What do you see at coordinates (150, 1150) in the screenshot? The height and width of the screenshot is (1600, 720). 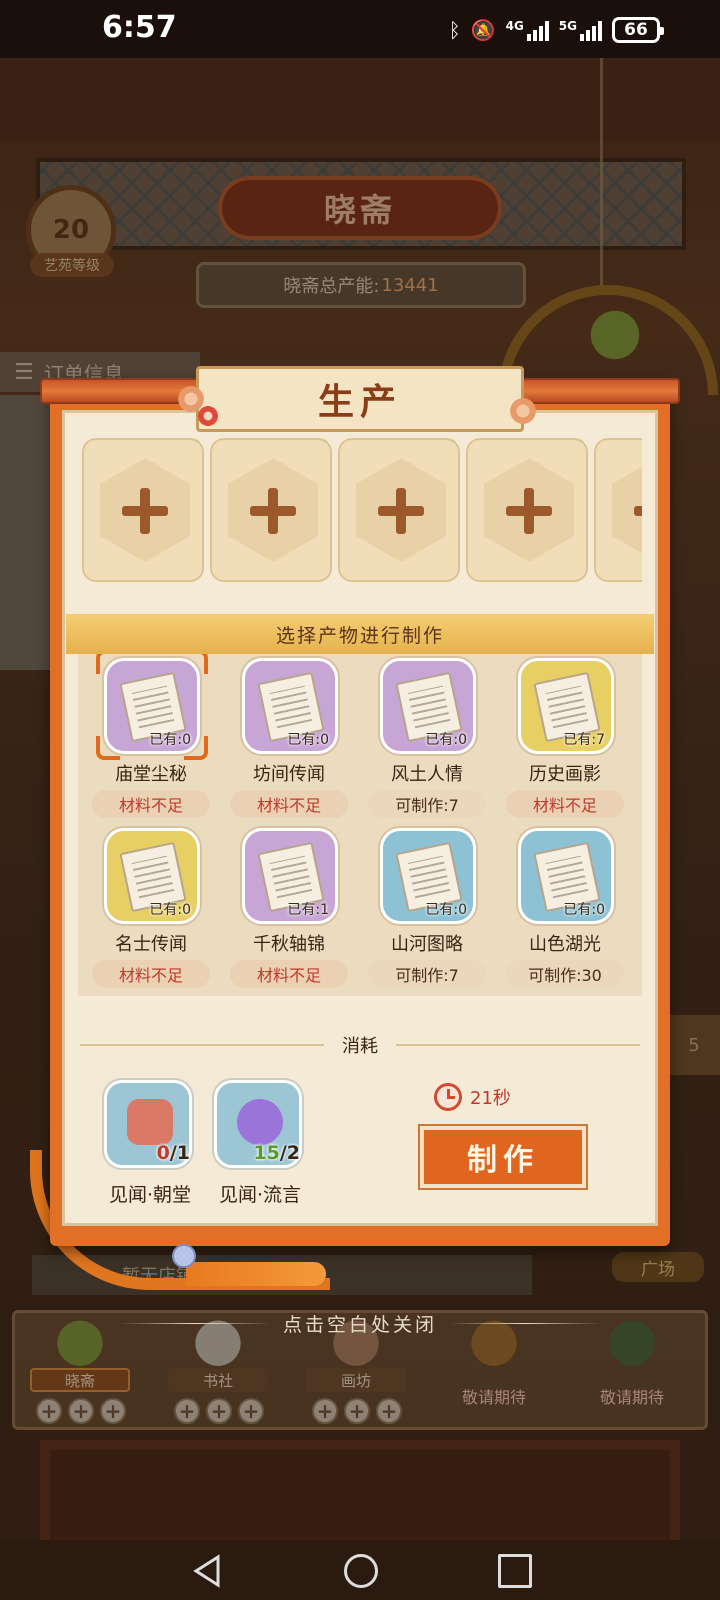 I see `material-item: 0/1 见闻·朝堂` at bounding box center [150, 1150].